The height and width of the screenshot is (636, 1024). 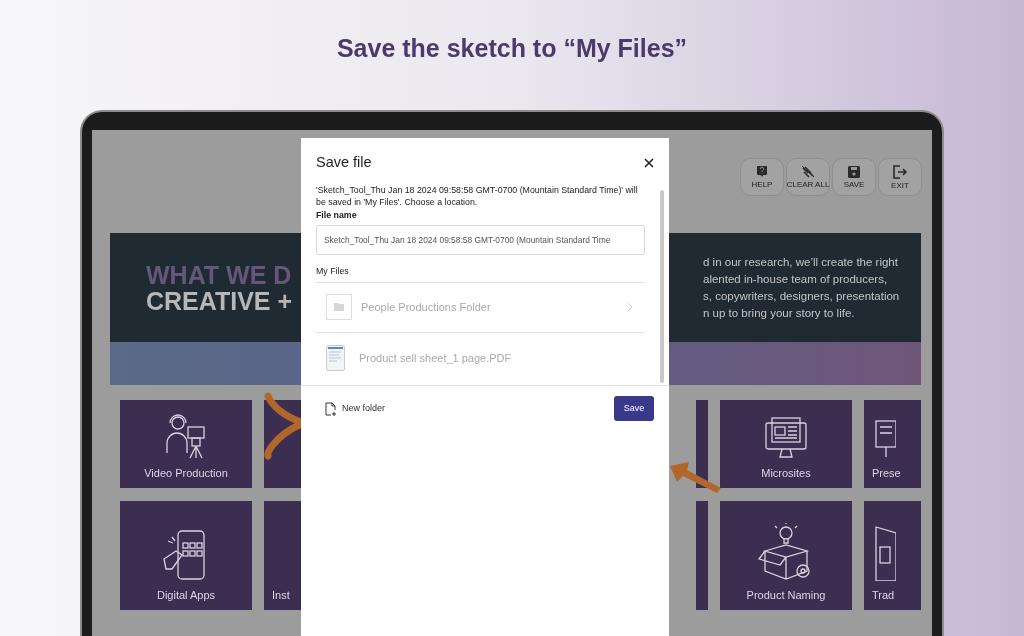 What do you see at coordinates (331, 408) in the screenshot?
I see `new-file-icon` at bounding box center [331, 408].